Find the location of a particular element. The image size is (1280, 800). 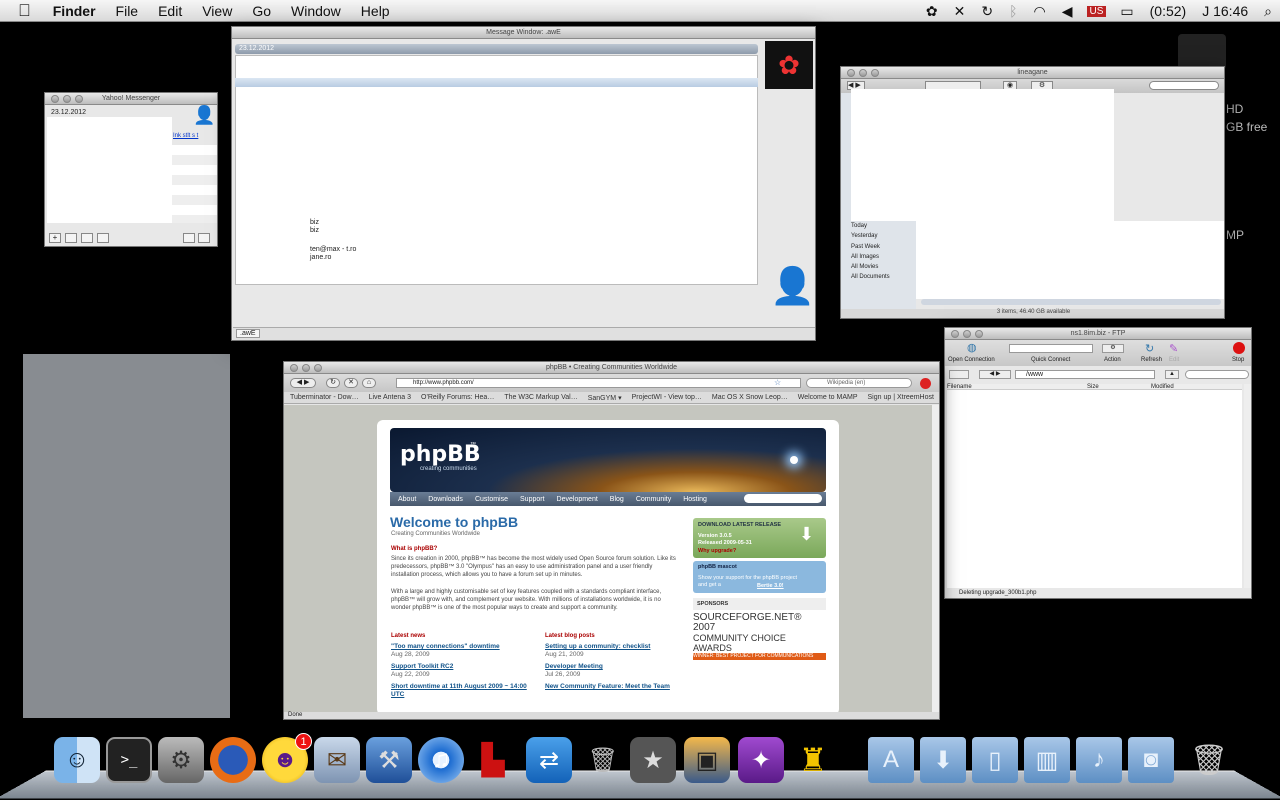

imovie-icon: ★ is located at coordinates (653, 760).